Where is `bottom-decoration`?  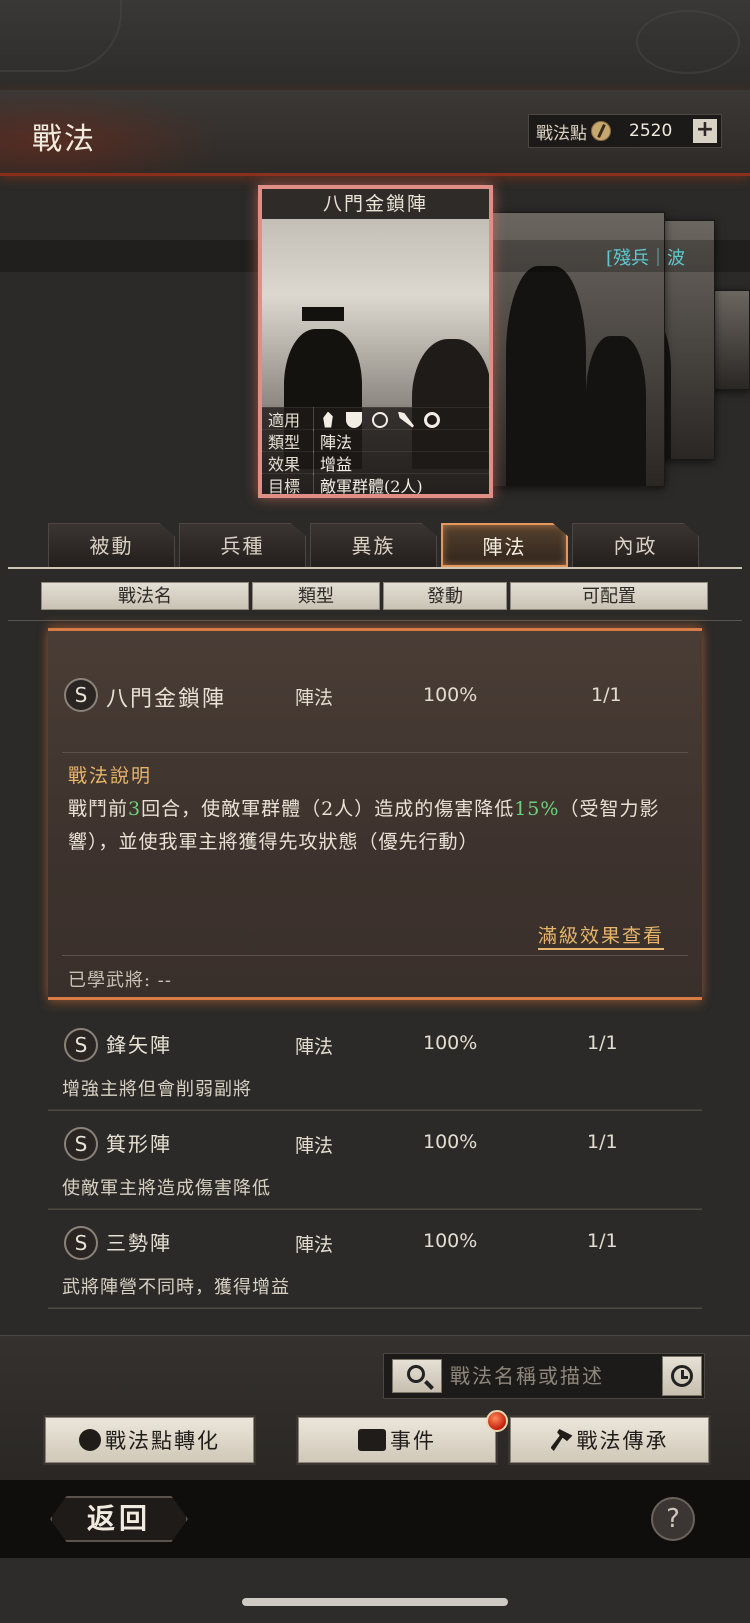
bottom-decoration is located at coordinates (375, 1590).